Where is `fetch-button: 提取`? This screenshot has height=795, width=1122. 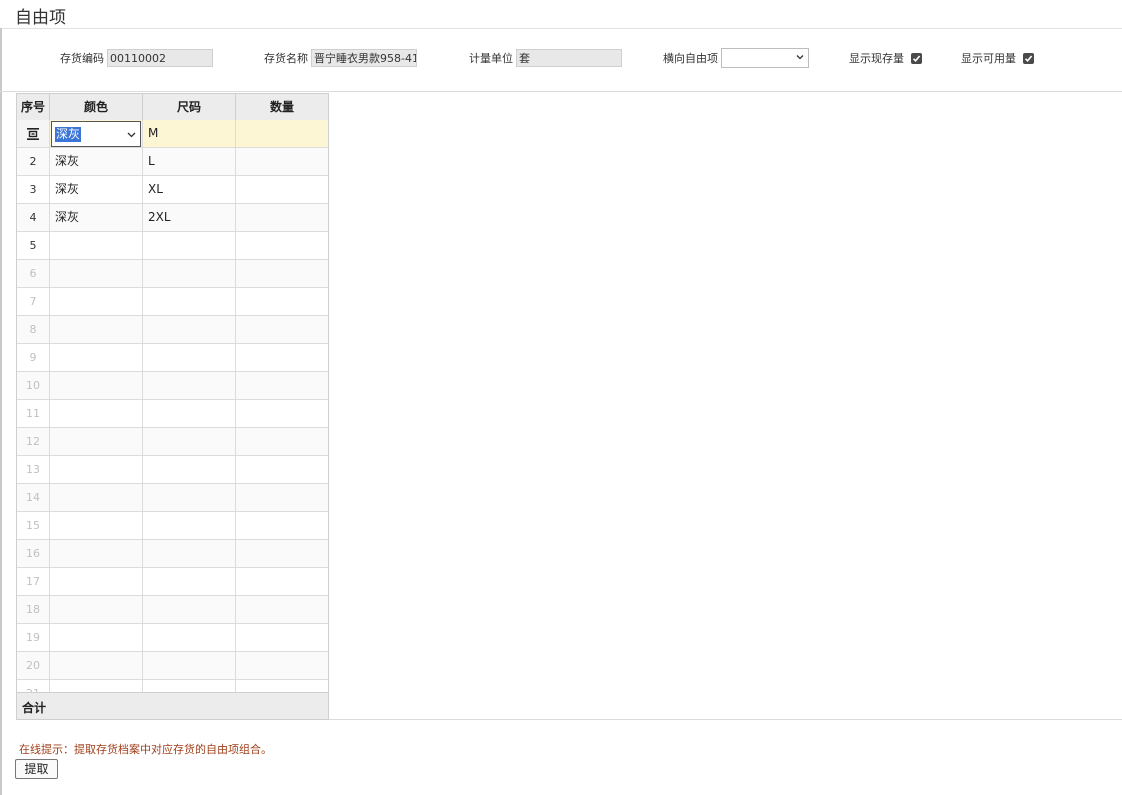
fetch-button: 提取 is located at coordinates (36, 769).